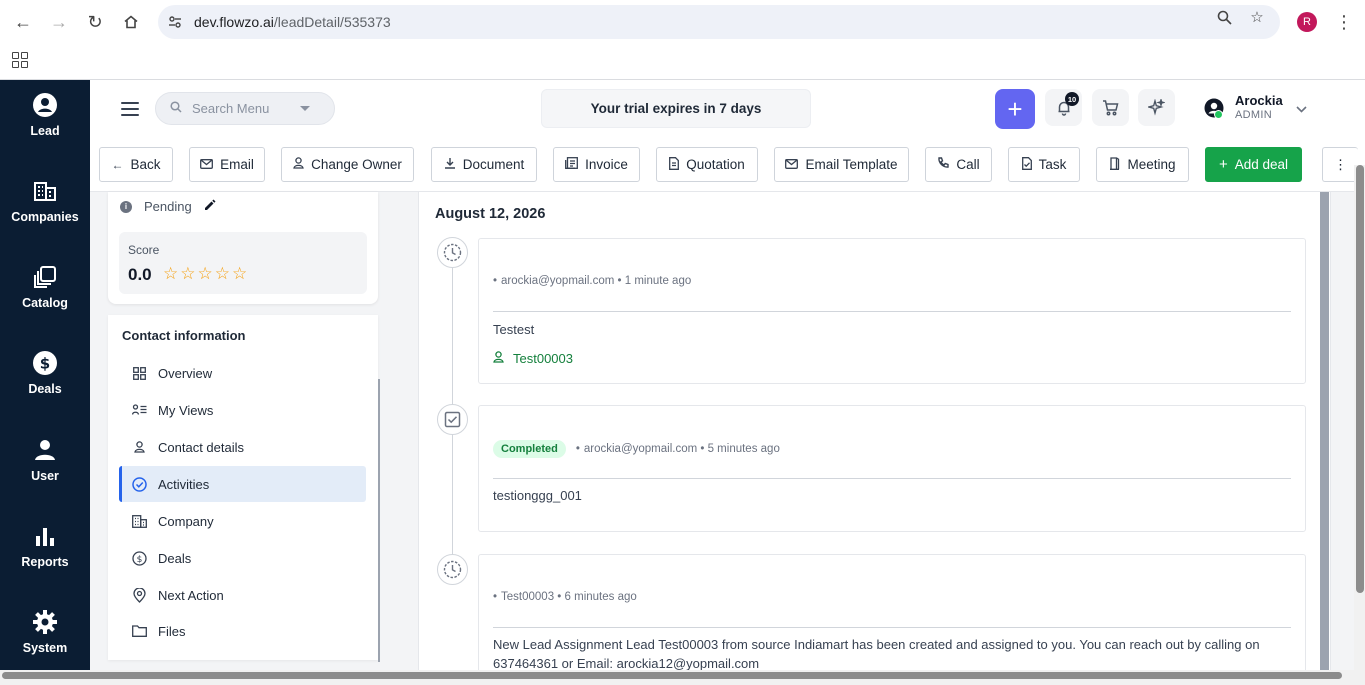  What do you see at coordinates (242, 521) in the screenshot?
I see `menu-item-company: Company` at bounding box center [242, 521].